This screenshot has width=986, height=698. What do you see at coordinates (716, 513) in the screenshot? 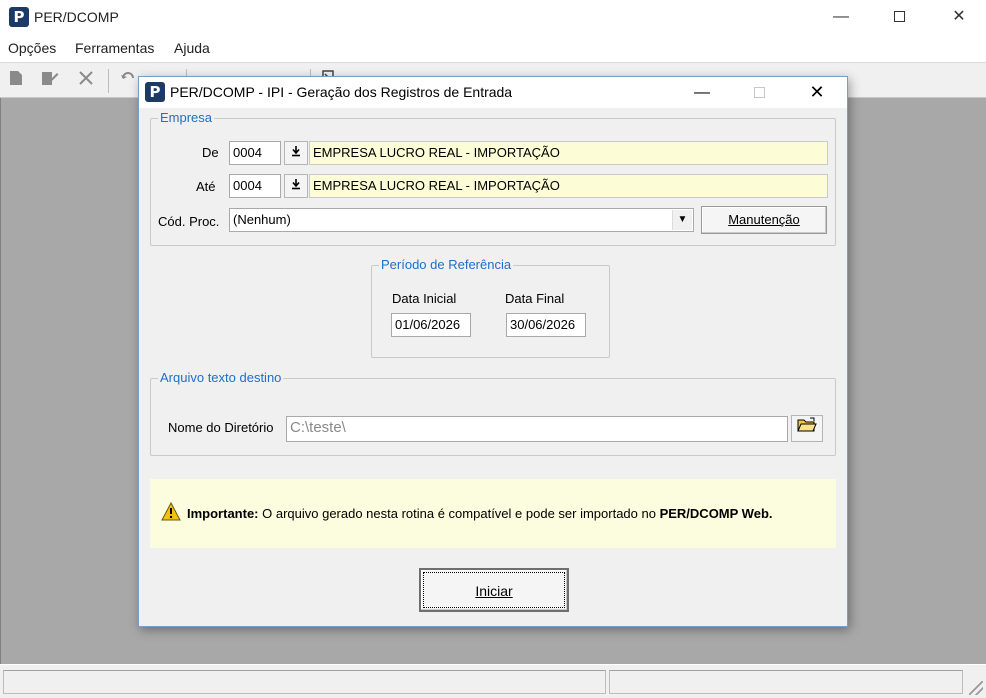
I see `notice-bold-suffix: PER/DCOMP Web.` at bounding box center [716, 513].